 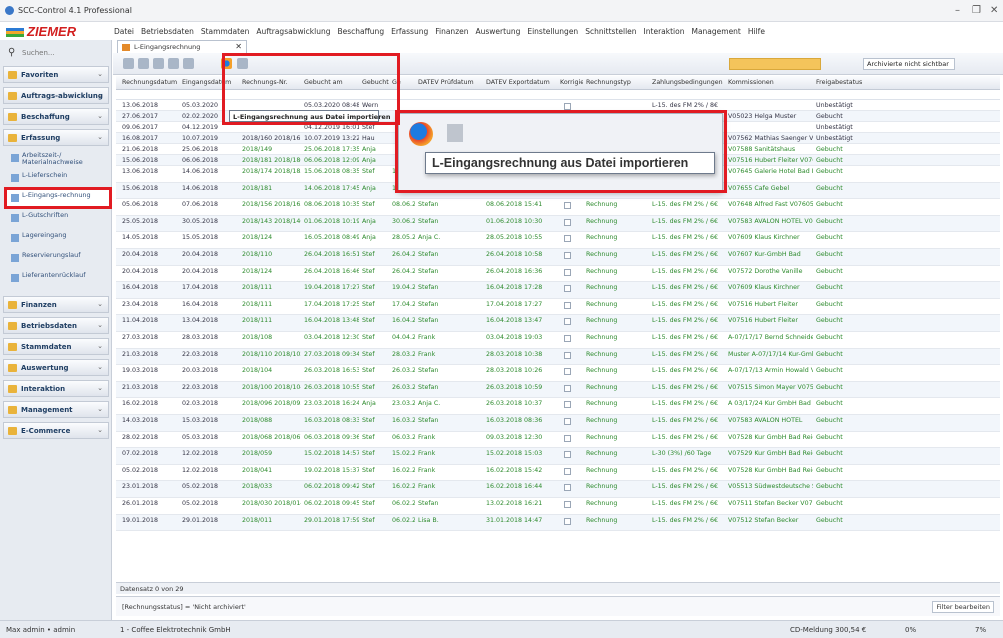 I want to click on sidebar-group-groups_top-3: Erfassung ⌄, so click(x=56, y=137).